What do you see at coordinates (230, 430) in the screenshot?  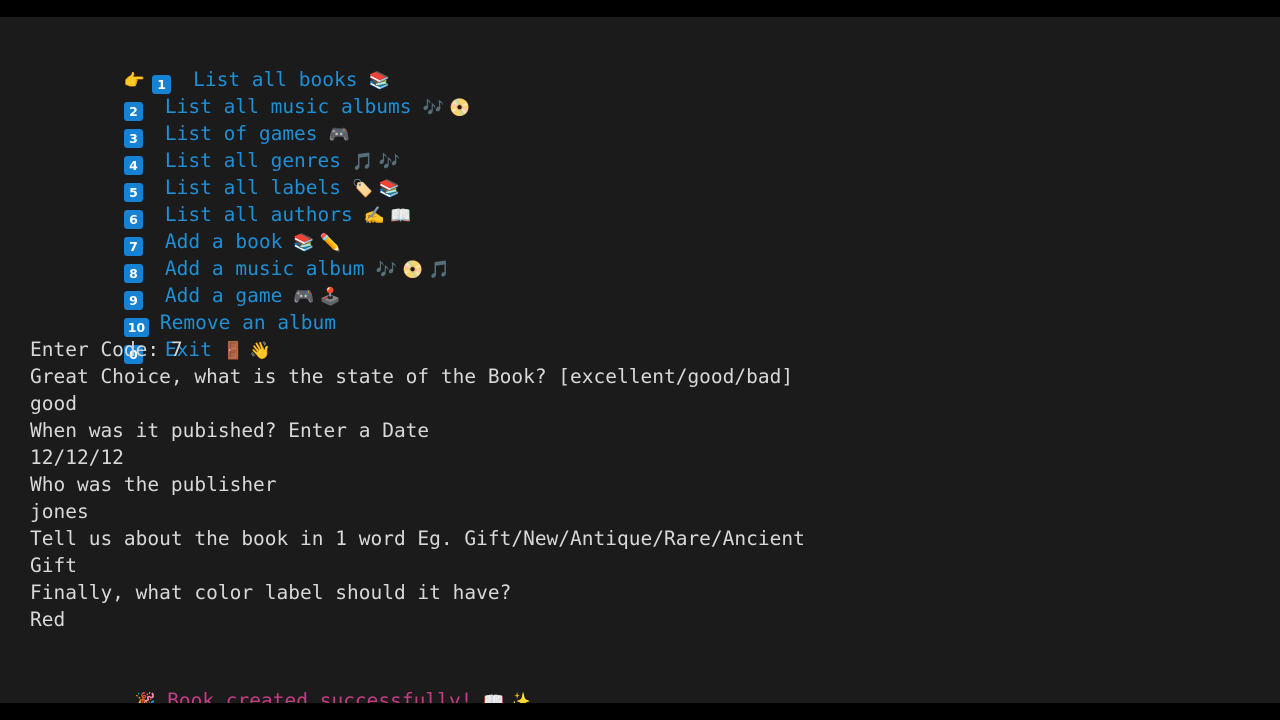 I see `date-prompt: When was it pubished? Enter a Date` at bounding box center [230, 430].